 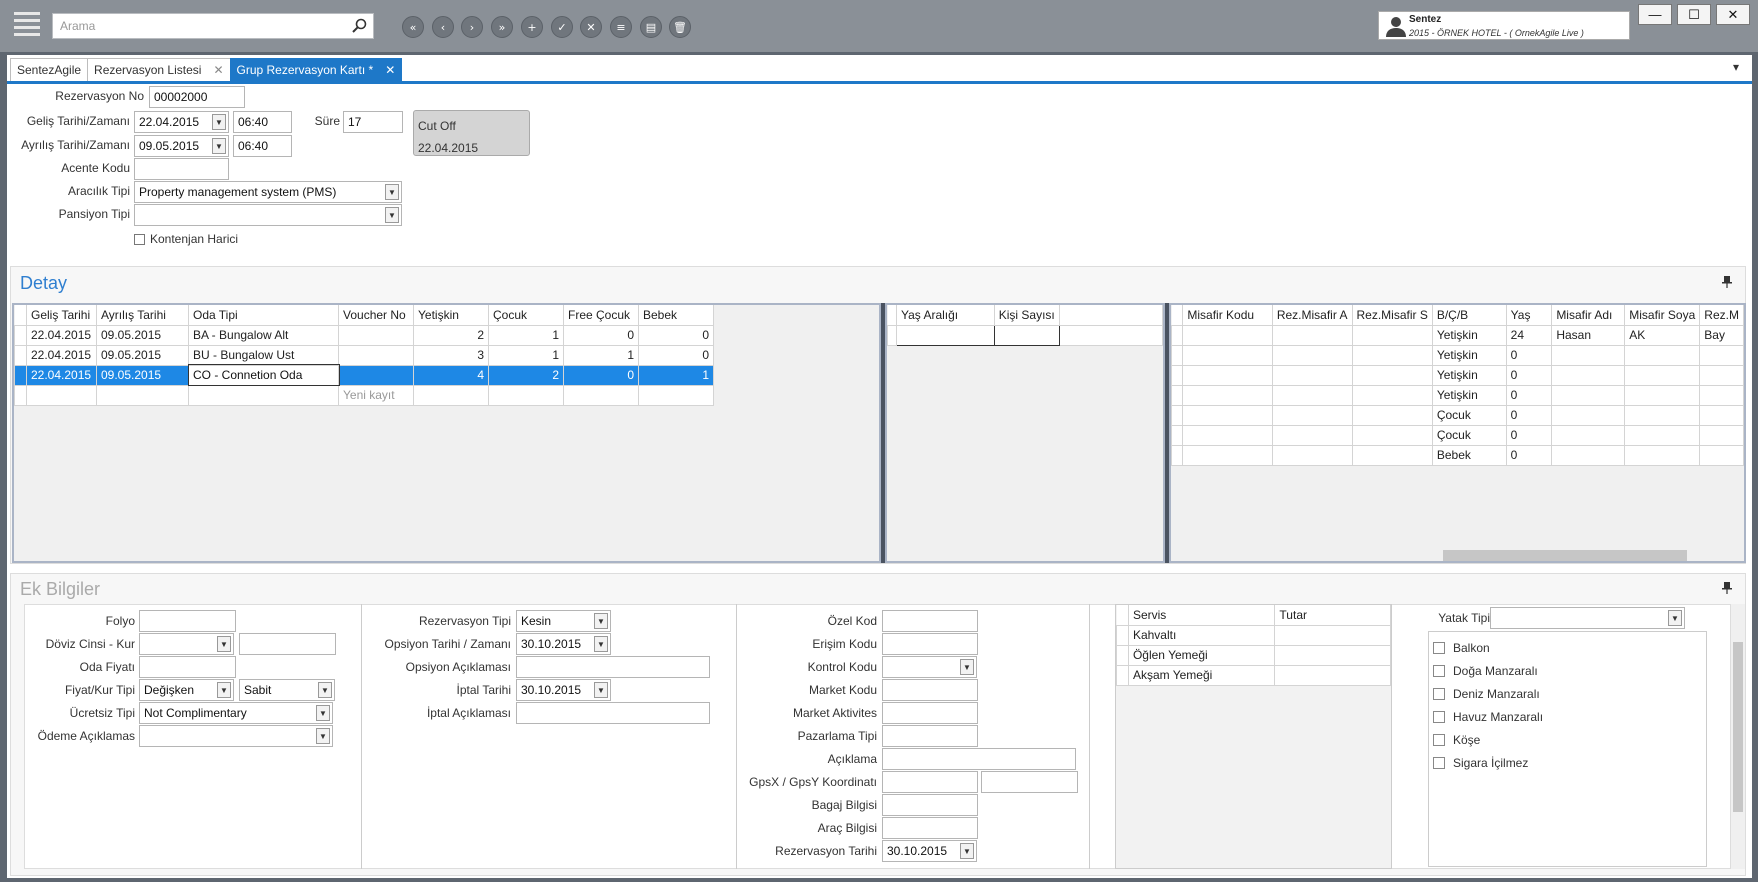 What do you see at coordinates (1721, 315) in the screenshot?
I see `col-header: Rez.M` at bounding box center [1721, 315].